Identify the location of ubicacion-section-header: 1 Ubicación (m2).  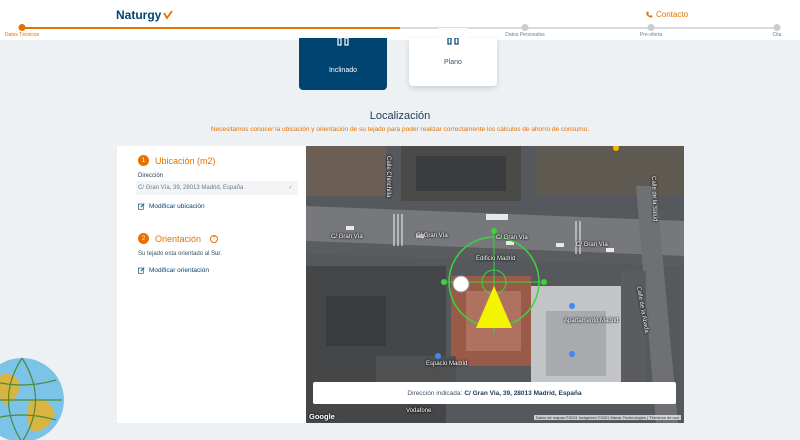
(177, 160).